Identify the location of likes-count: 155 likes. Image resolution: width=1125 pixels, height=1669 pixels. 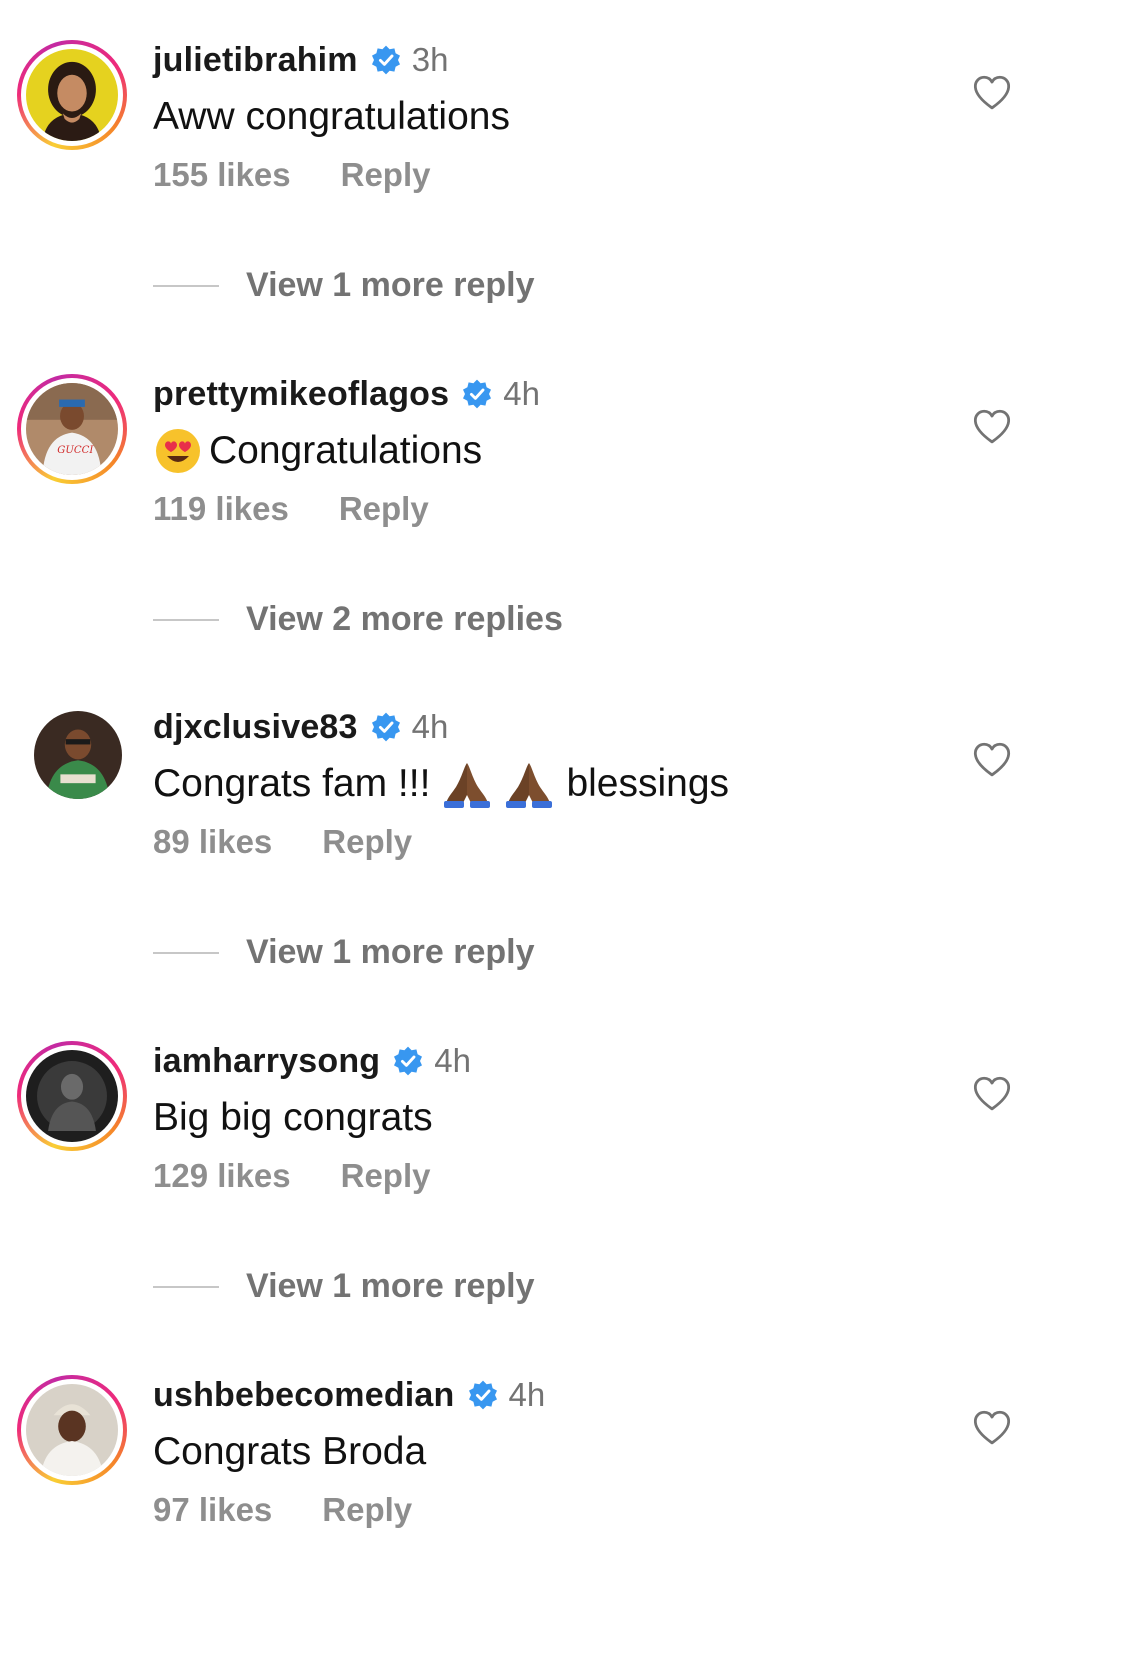
(222, 175).